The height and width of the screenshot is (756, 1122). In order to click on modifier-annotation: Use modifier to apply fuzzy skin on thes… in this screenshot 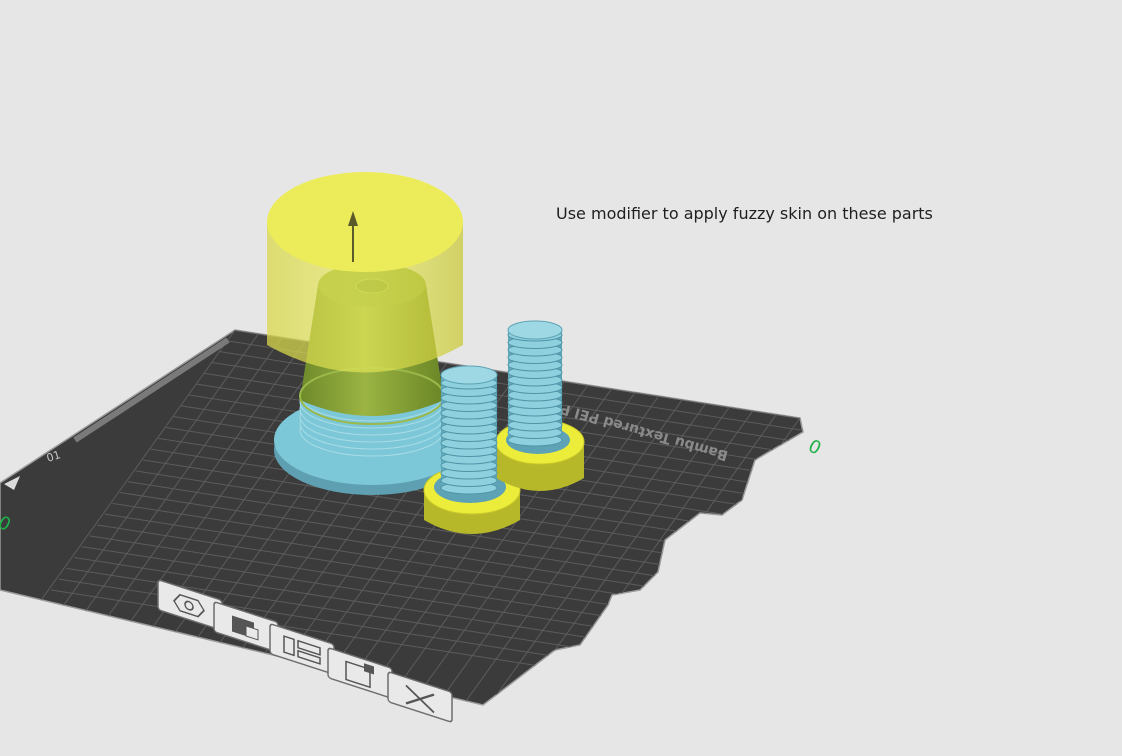, I will do `click(744, 213)`.